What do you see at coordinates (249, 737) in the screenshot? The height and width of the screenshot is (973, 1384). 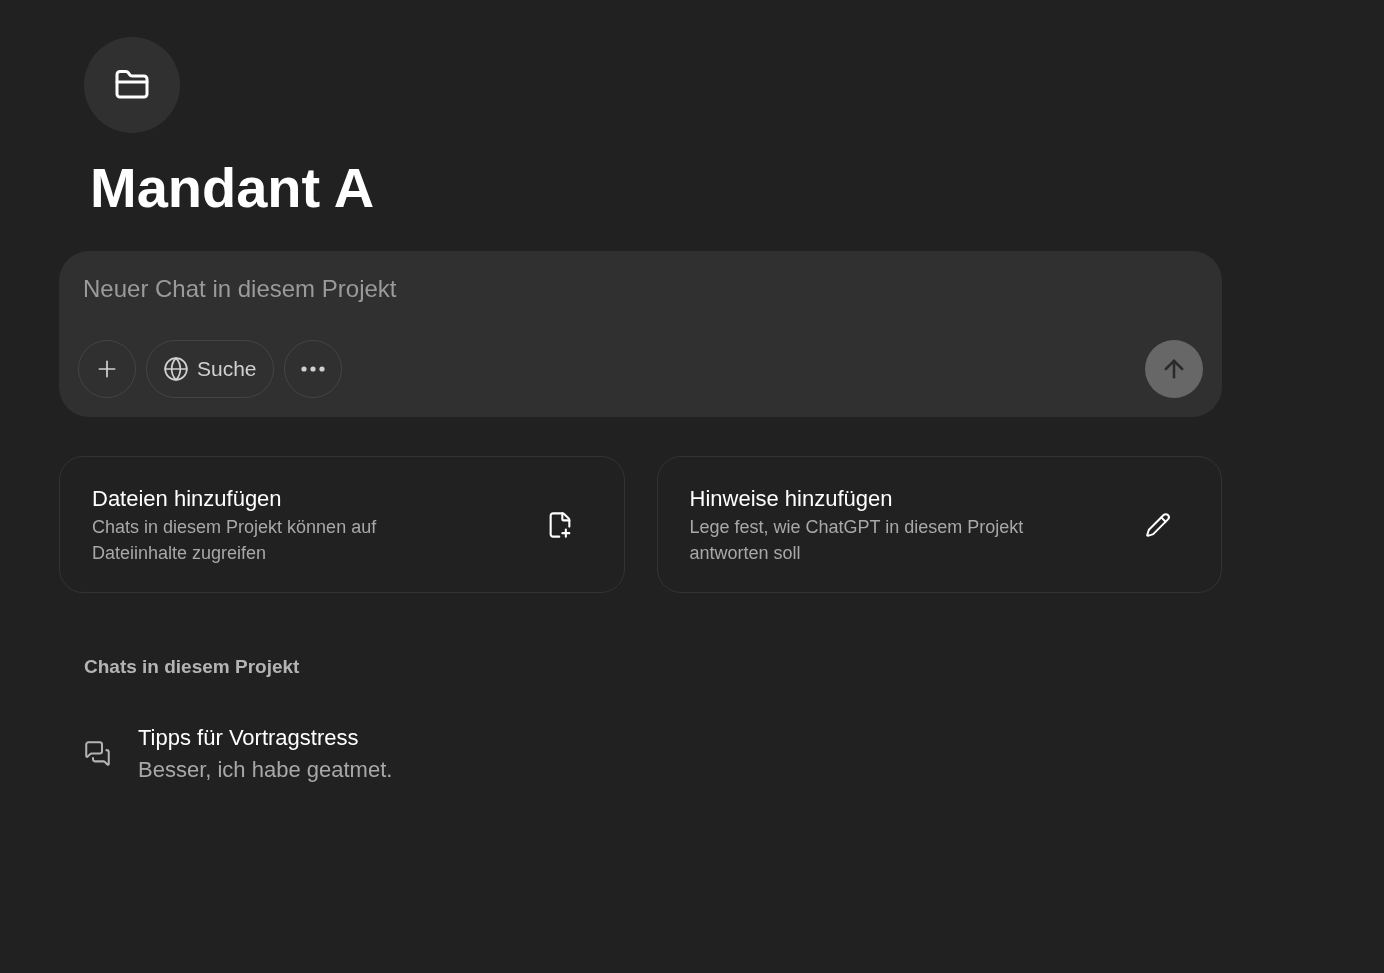 I see `chat-title: Tipps für Vortragstress` at bounding box center [249, 737].